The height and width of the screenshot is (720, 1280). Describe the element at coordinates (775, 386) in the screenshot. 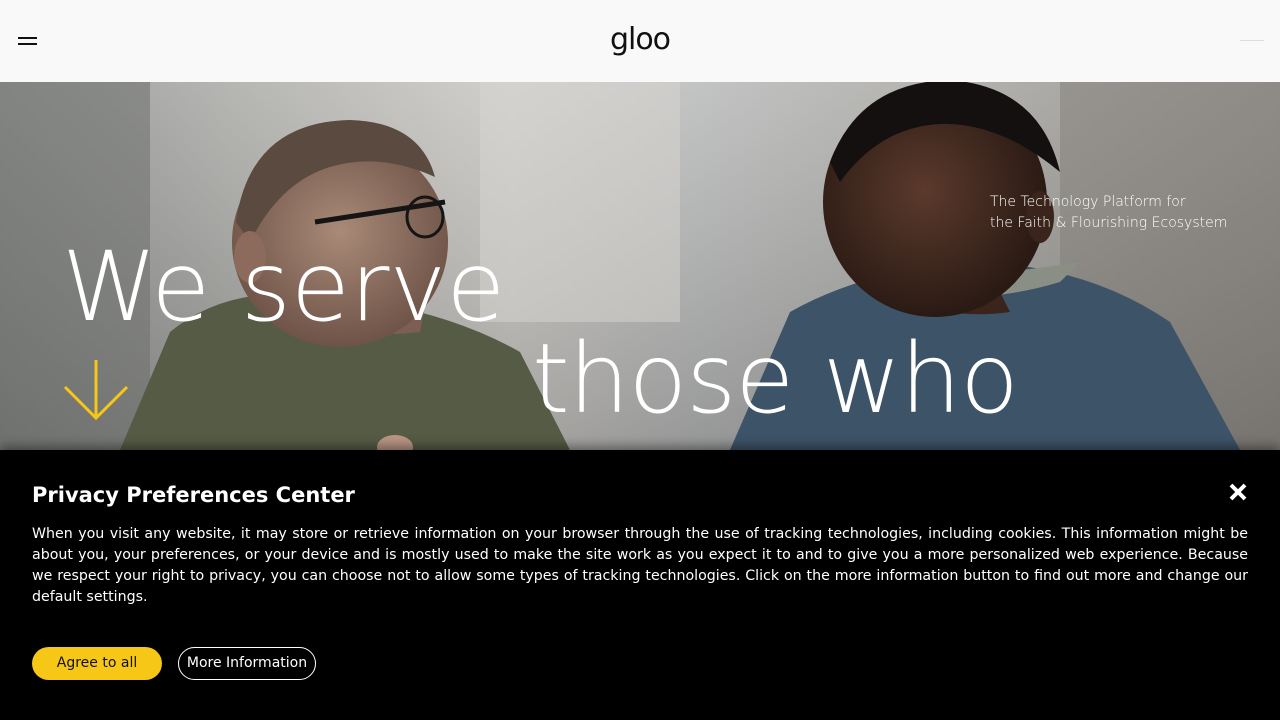

I see `headline-those-who-serve: those who serve` at that location.